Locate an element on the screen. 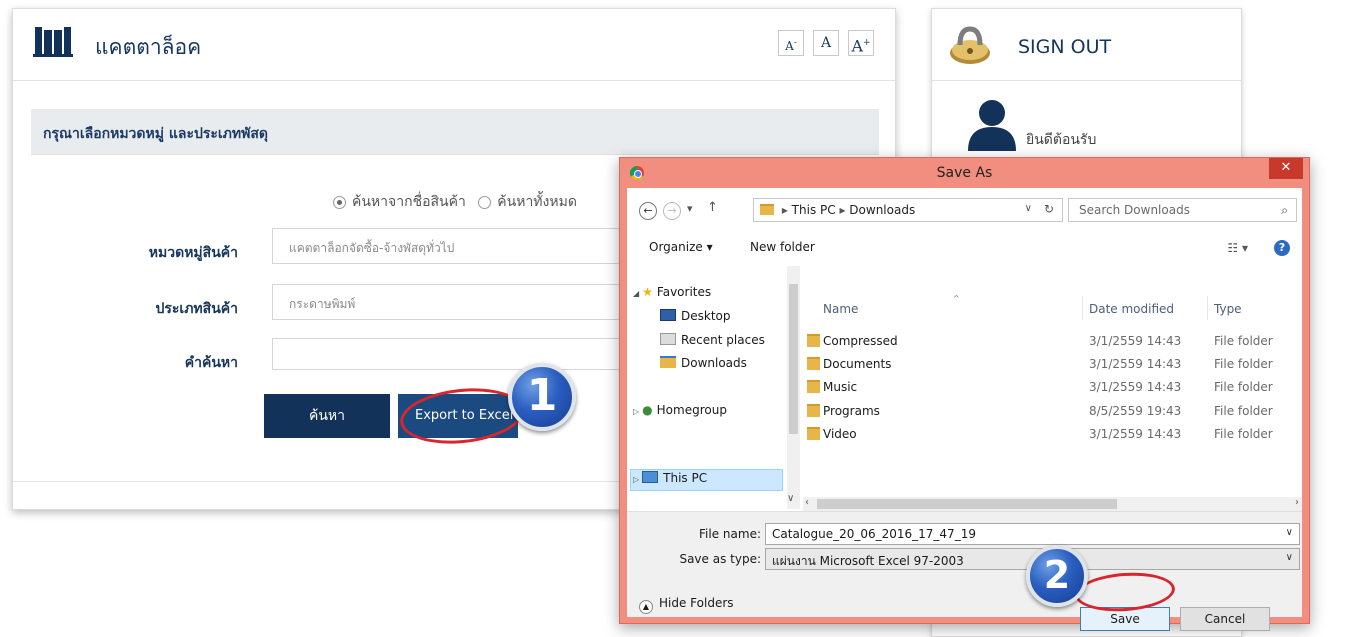  organize-menu: Organize ▾ is located at coordinates (681, 247).